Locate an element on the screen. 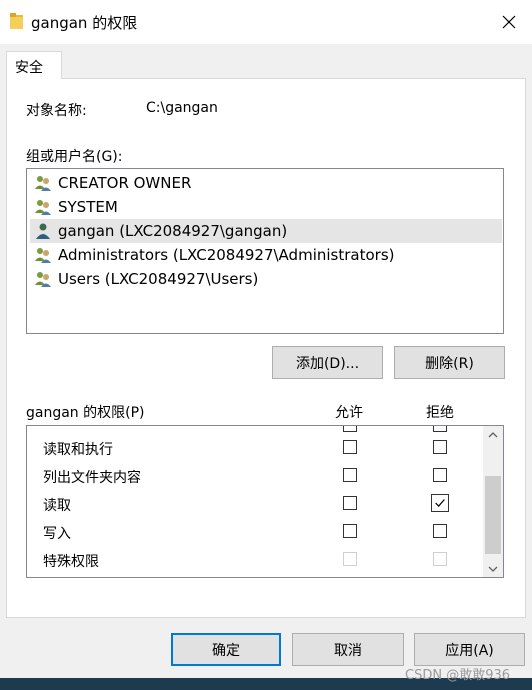  window-title: gangan 的权限 is located at coordinates (84, 23).